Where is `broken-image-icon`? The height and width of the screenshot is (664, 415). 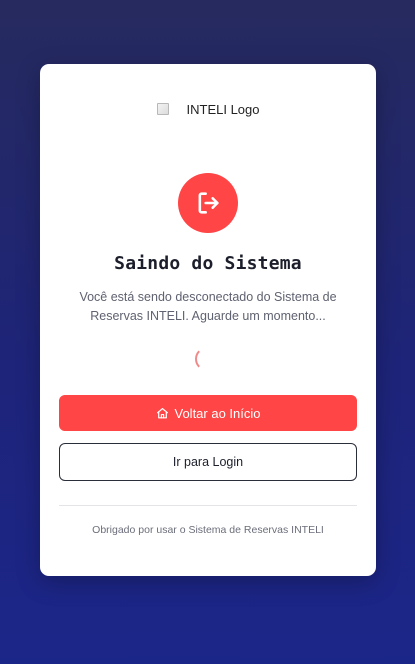
broken-image-icon is located at coordinates (162, 109).